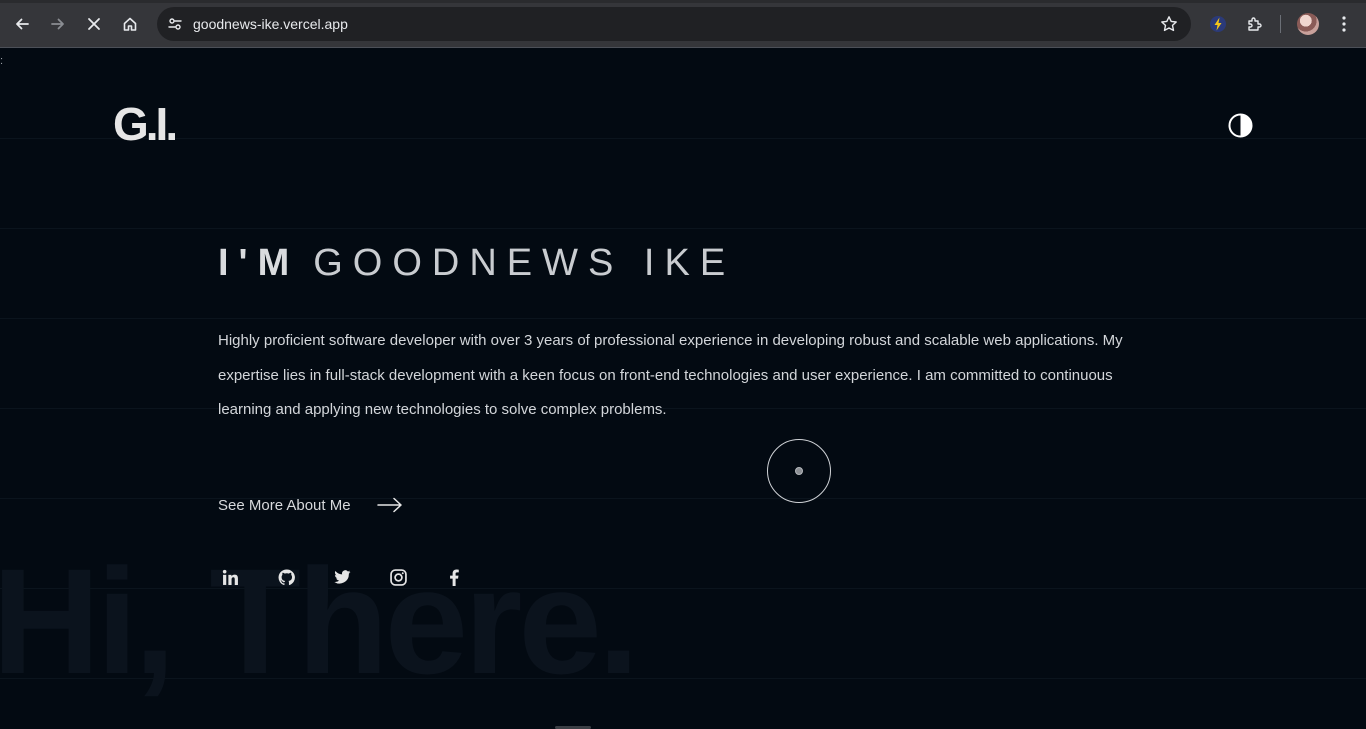  What do you see at coordinates (683, 1) in the screenshot?
I see `tab-strip-edge` at bounding box center [683, 1].